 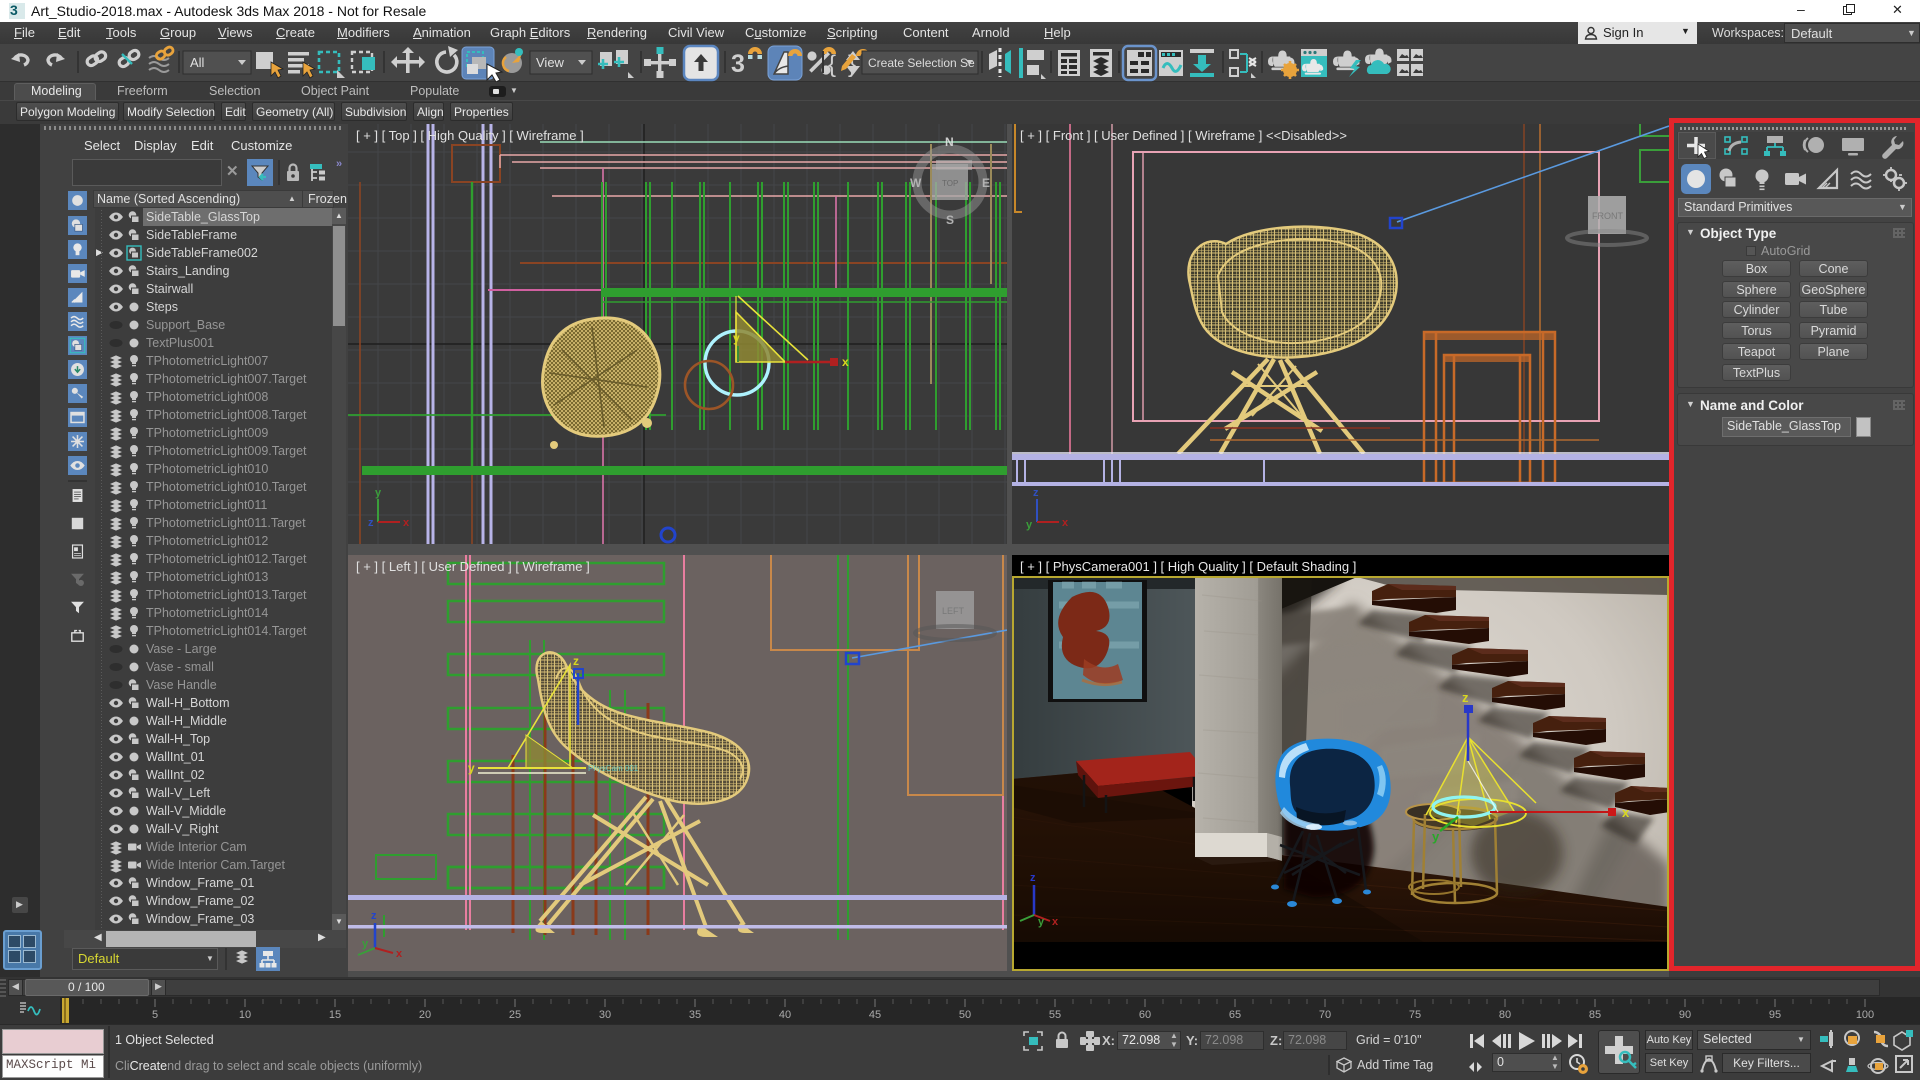 I want to click on svg-text: 95, so click(x=1775, y=1015).